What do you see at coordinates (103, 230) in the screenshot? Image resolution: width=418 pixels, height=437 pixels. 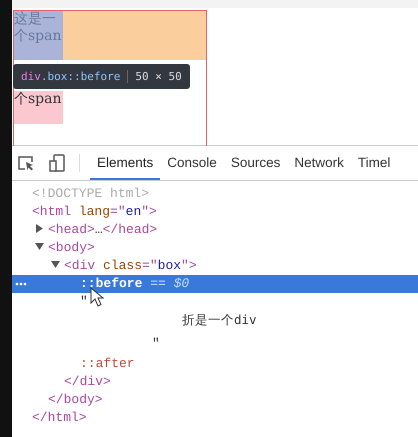 I see `dom-node: <head>…</head>` at bounding box center [103, 230].